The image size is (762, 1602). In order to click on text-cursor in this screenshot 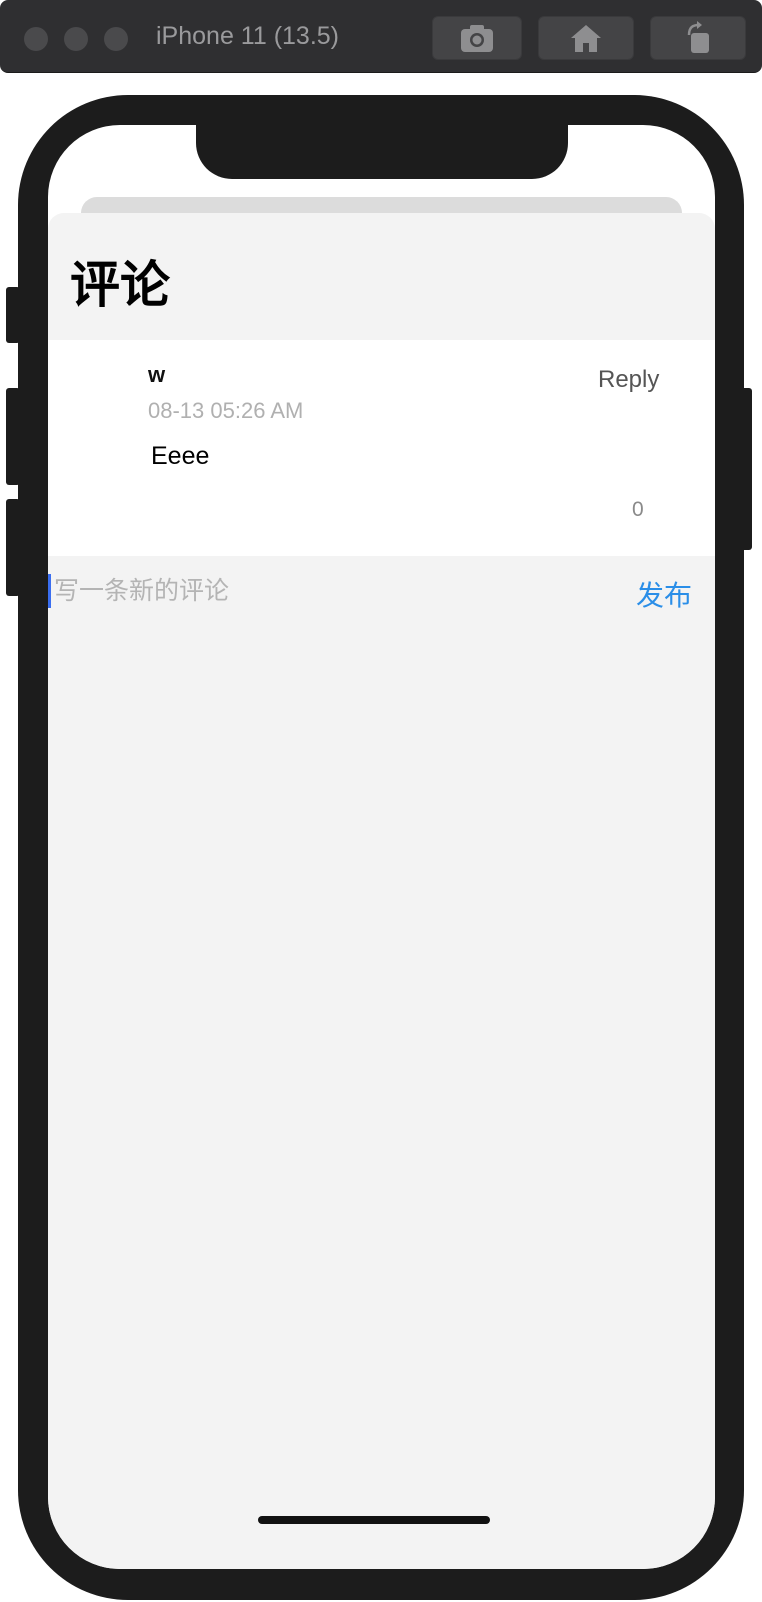, I will do `click(49, 591)`.